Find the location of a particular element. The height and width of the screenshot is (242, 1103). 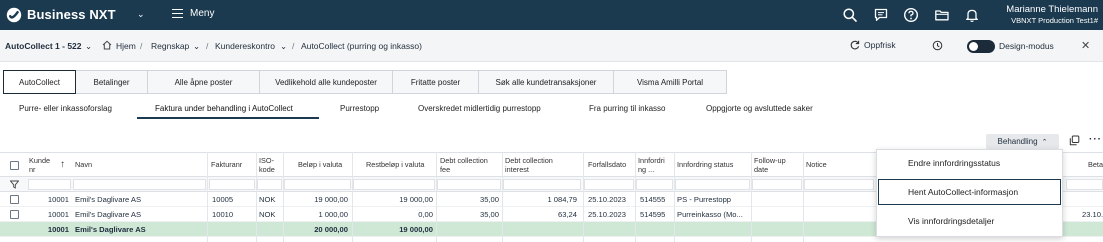

visma-logo-icon is located at coordinates (14, 15).